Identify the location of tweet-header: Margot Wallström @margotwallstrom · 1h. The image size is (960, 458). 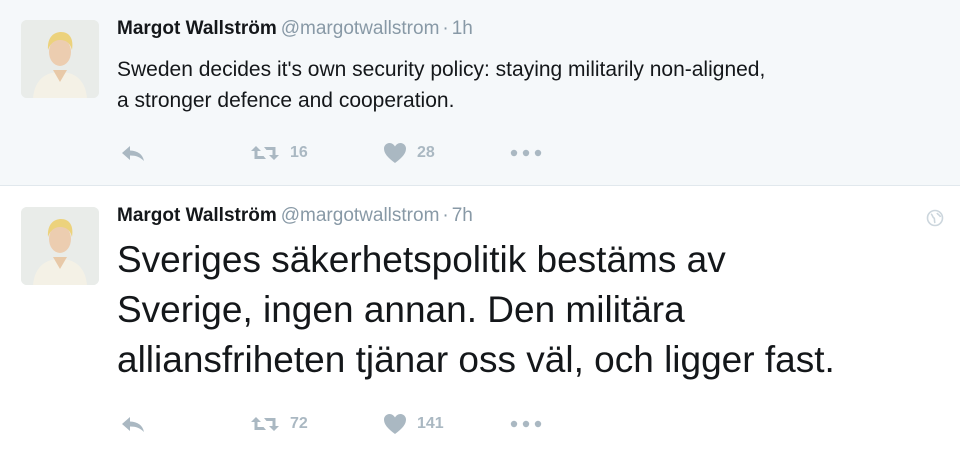
(295, 29).